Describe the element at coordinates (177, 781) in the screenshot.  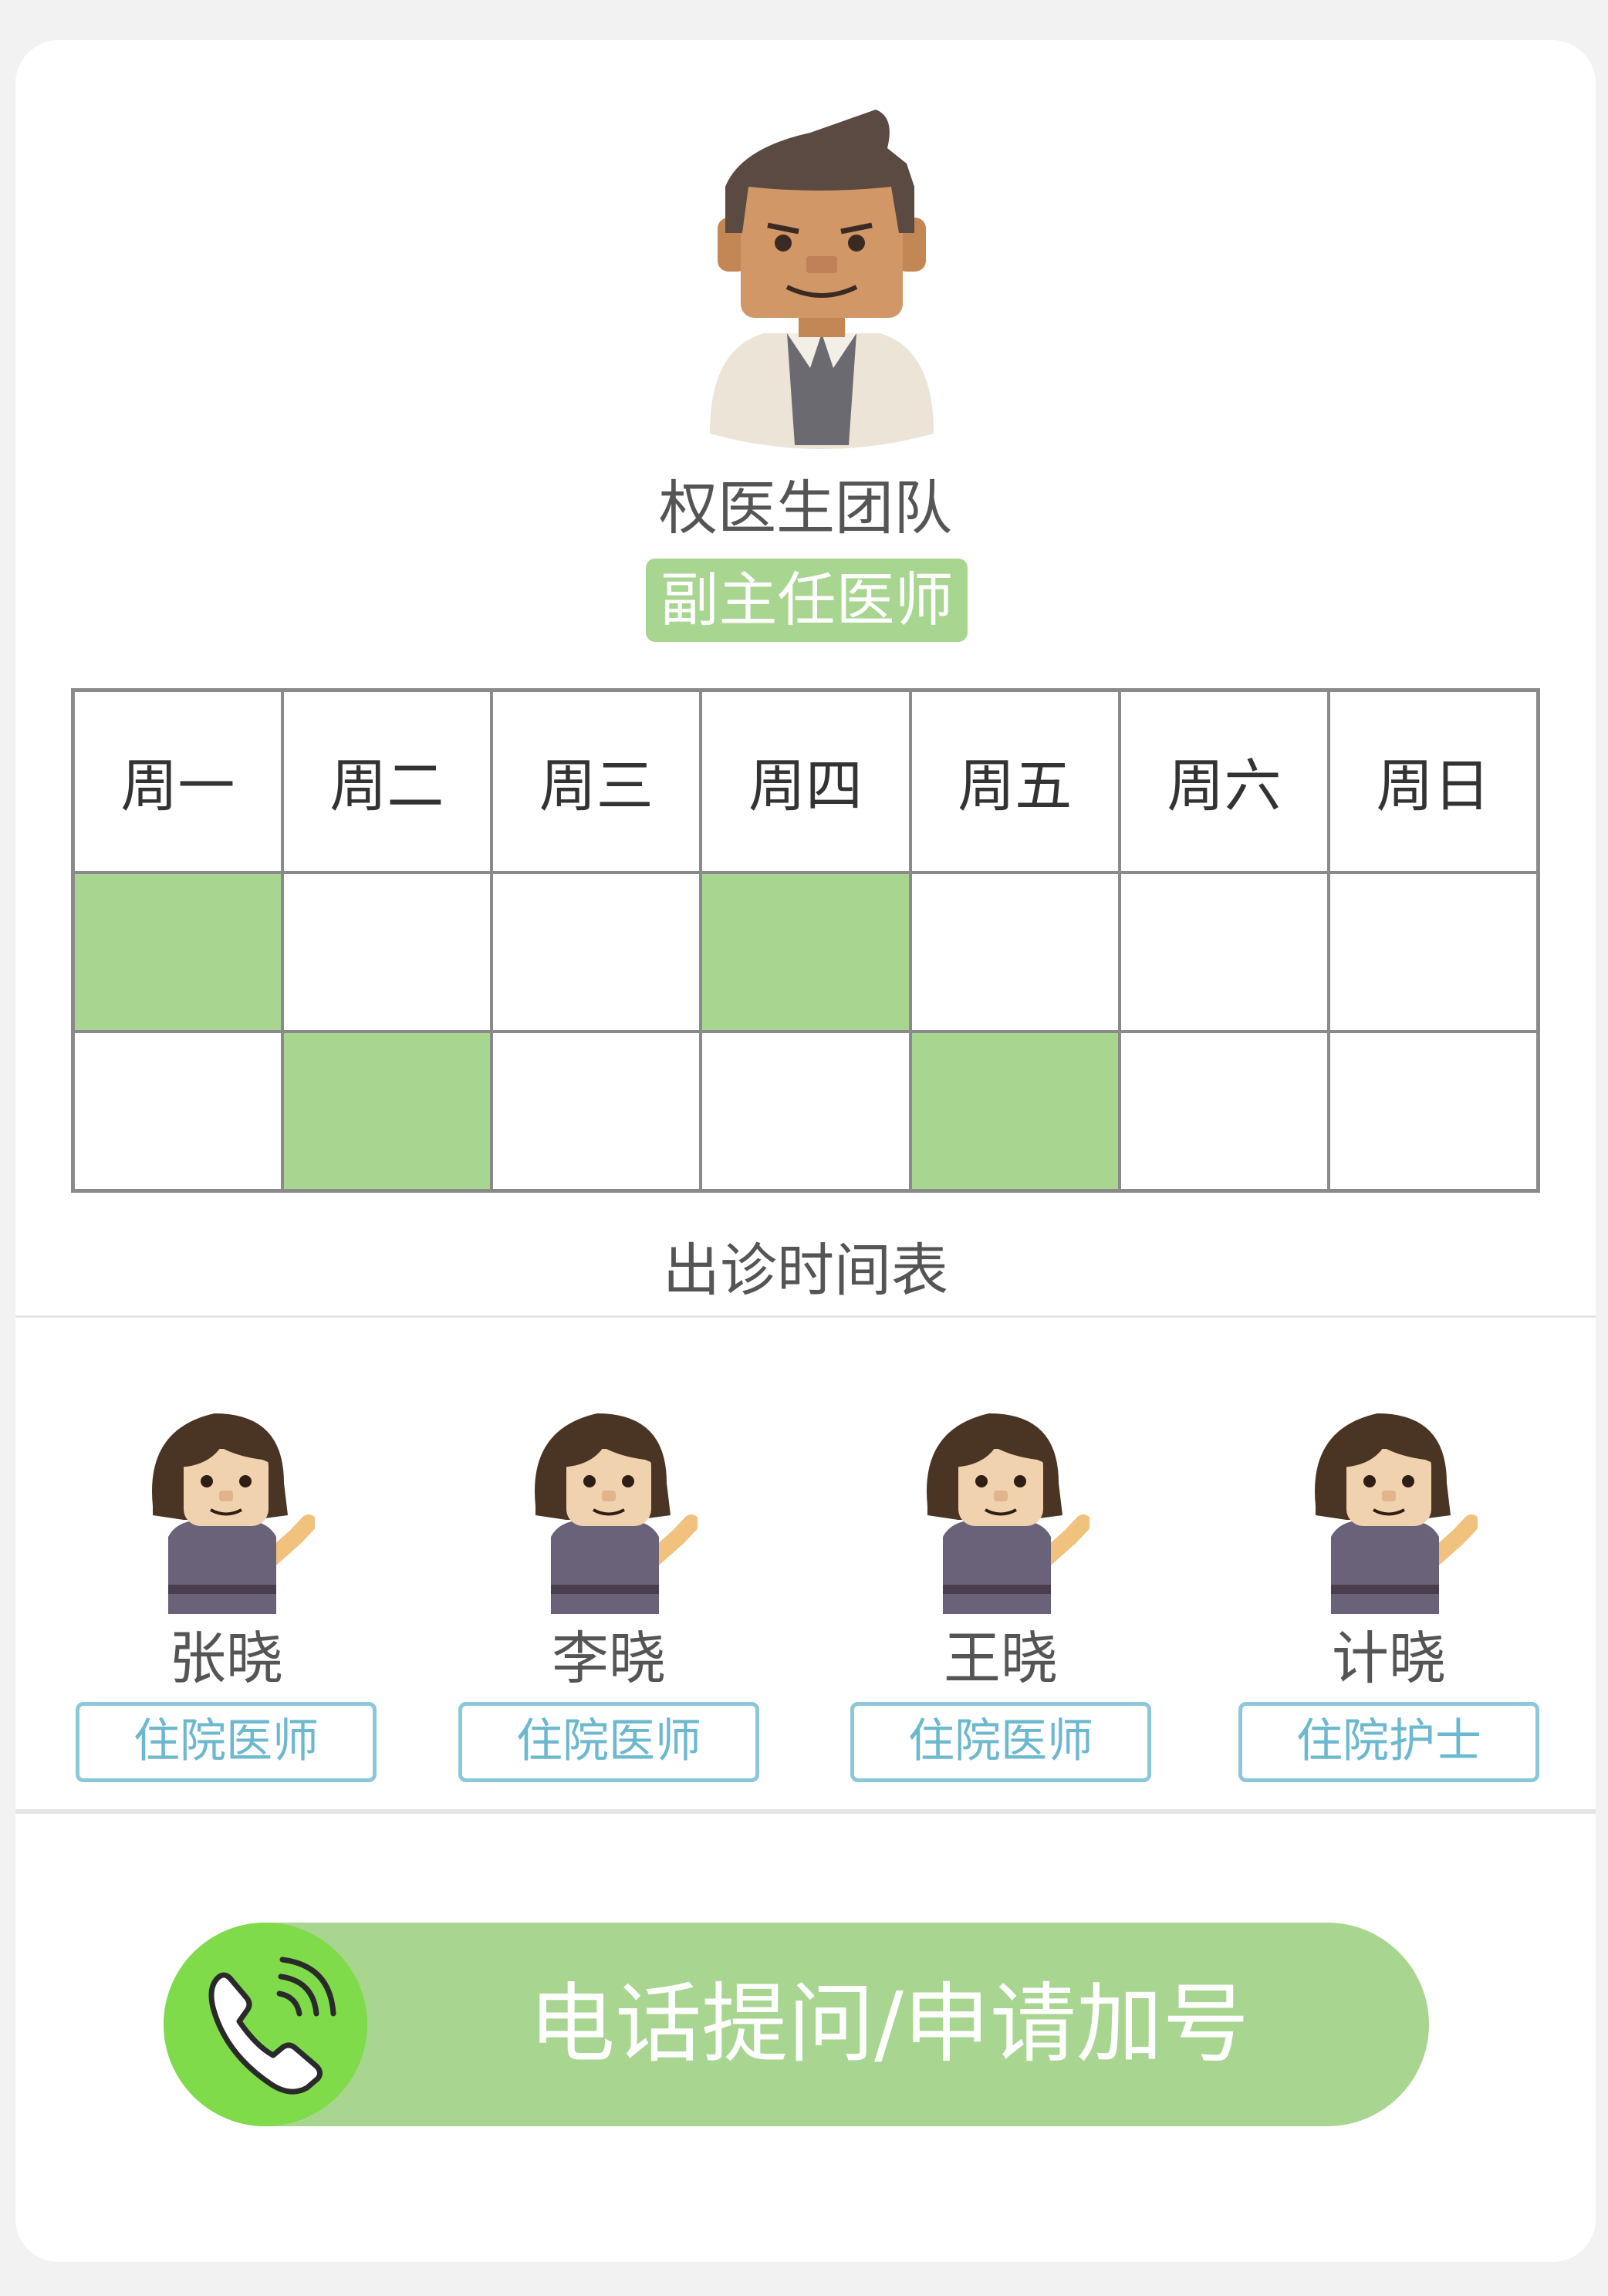
I see `schedule-day-header: 周一` at that location.